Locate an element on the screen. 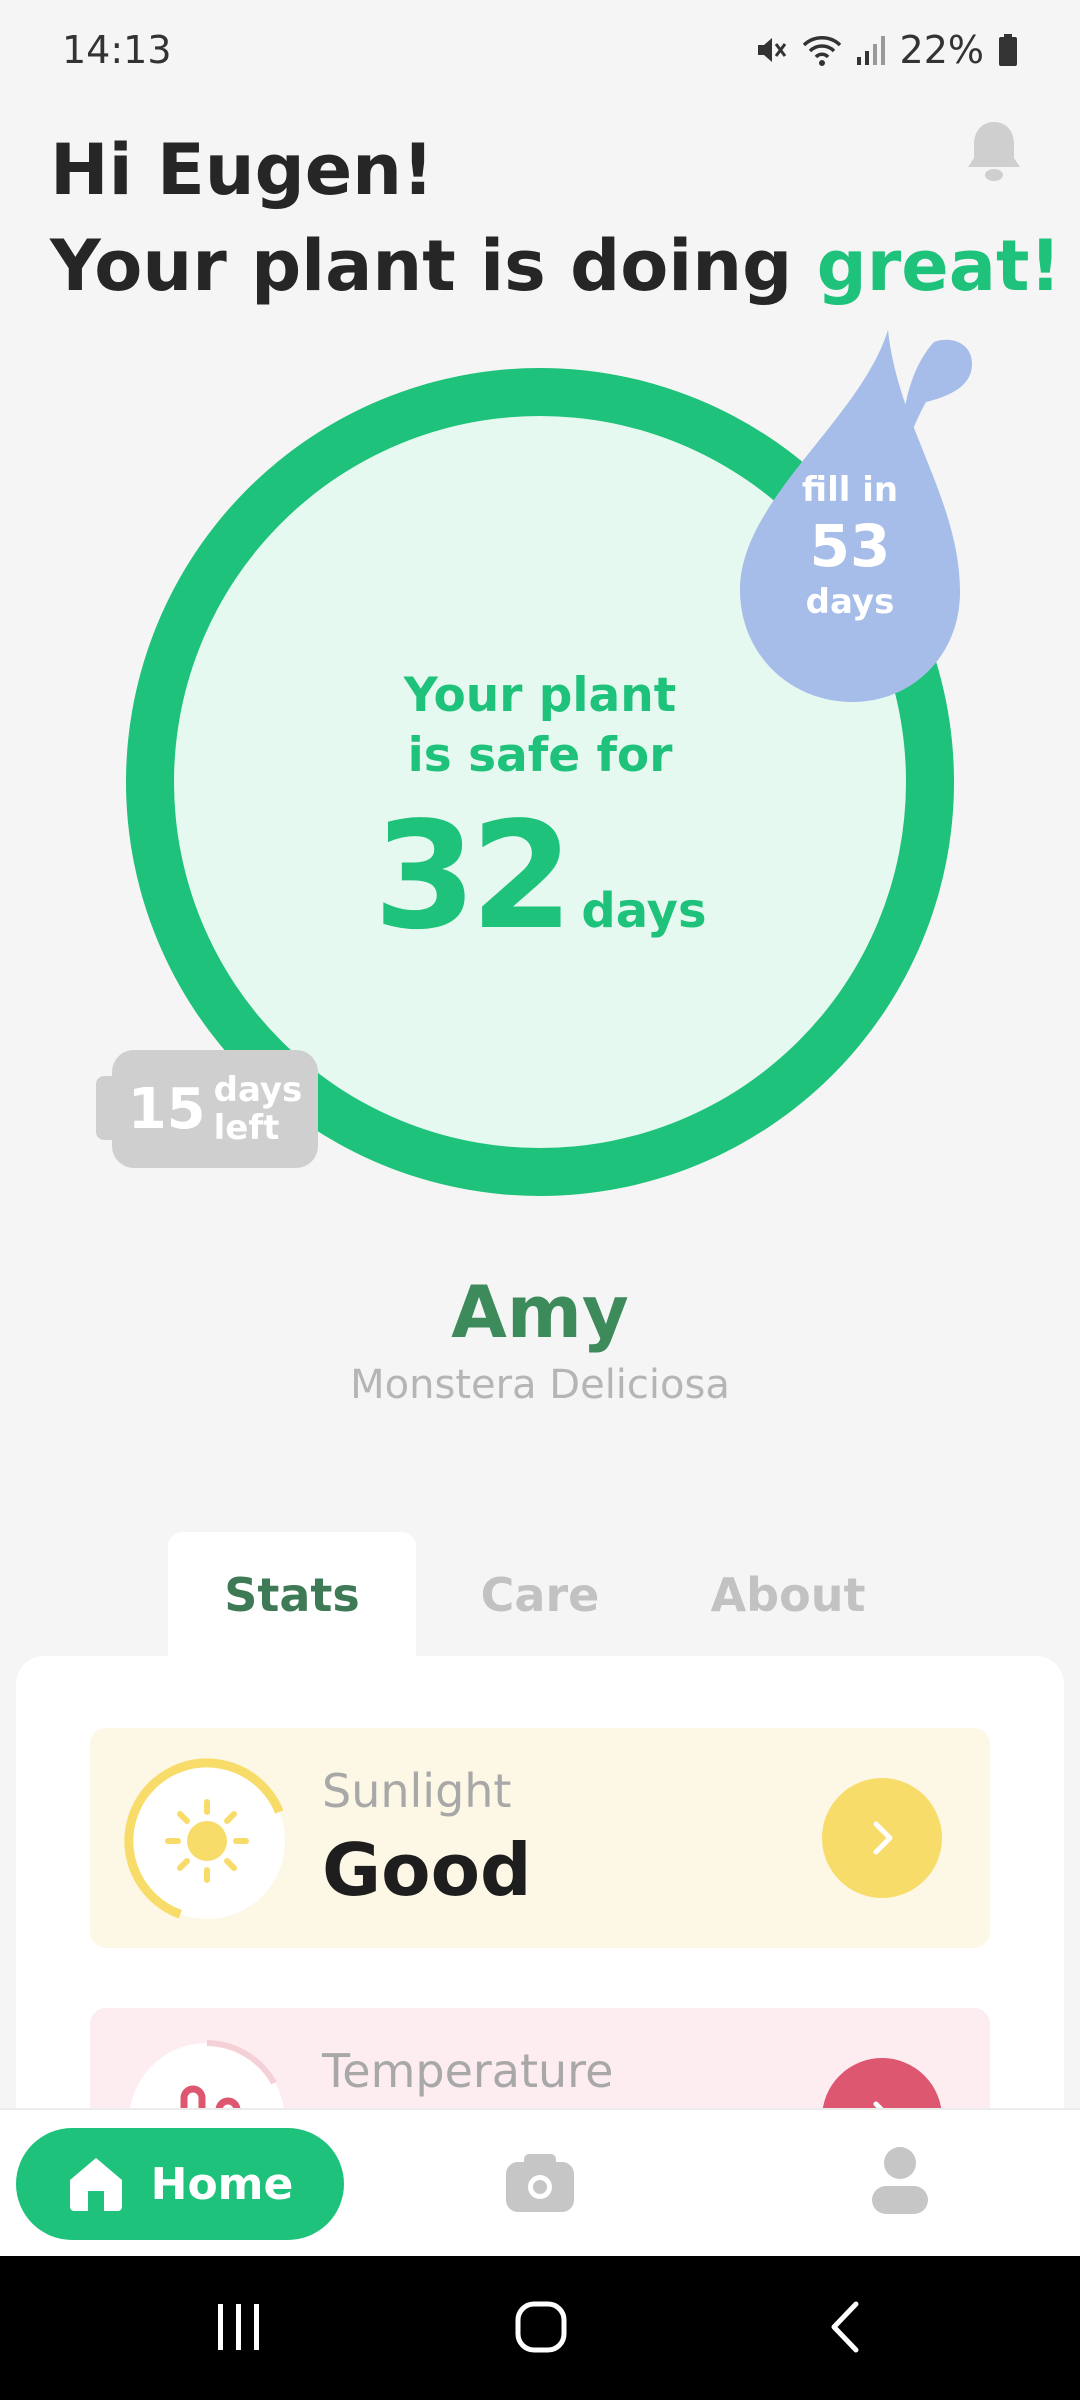 The width and height of the screenshot is (1080, 2400). tab-about: About is located at coordinates (788, 1595).